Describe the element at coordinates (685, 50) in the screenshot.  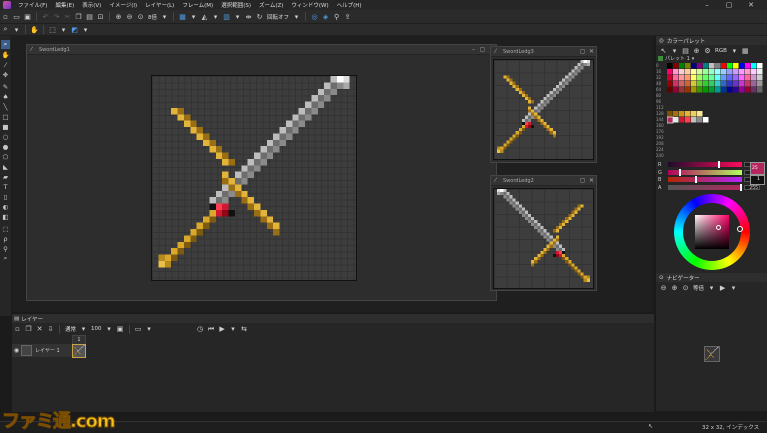
I see `palette-options-icon: ▤` at that location.